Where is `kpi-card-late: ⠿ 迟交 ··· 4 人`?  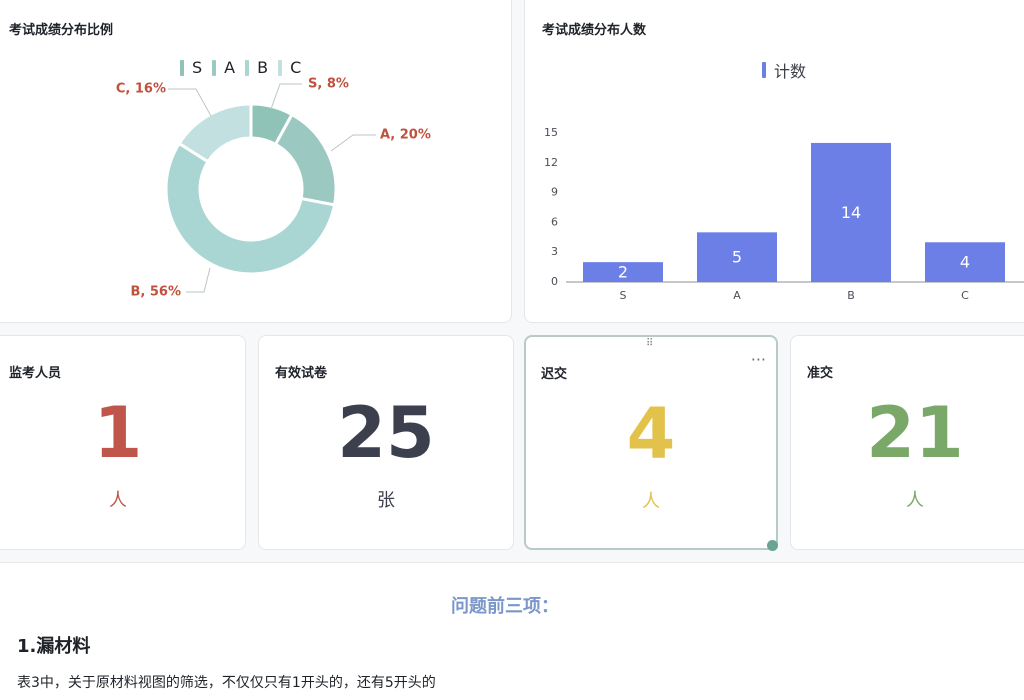 kpi-card-late: ⠿ 迟交 ··· 4 人 is located at coordinates (651, 442).